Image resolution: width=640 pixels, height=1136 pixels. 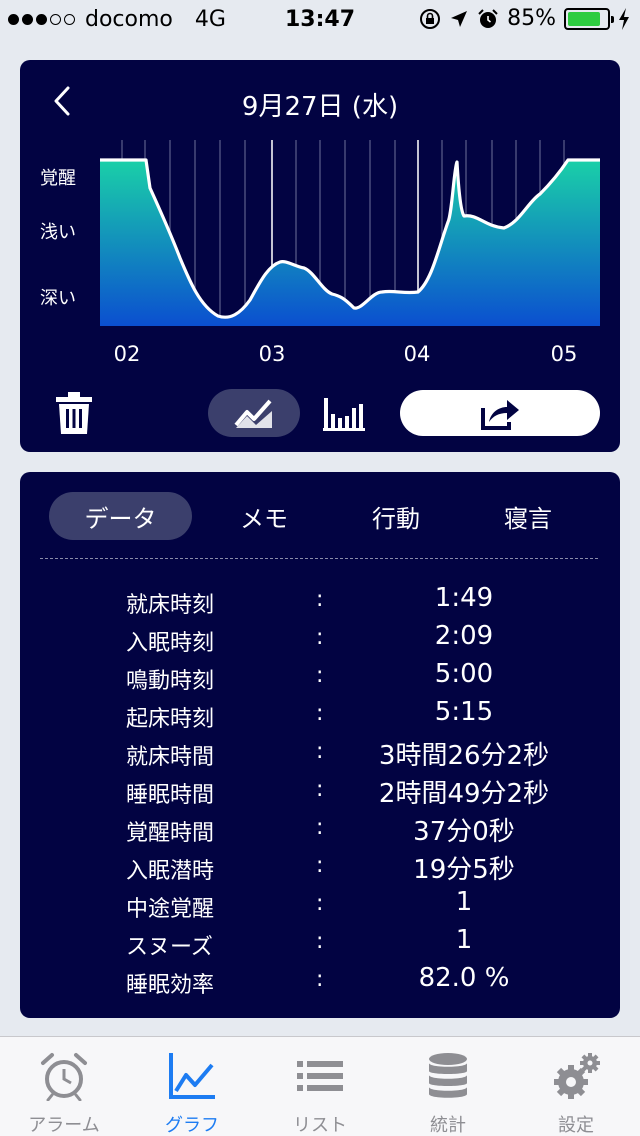 I want to click on alarm-icon, so click(x=488, y=18).